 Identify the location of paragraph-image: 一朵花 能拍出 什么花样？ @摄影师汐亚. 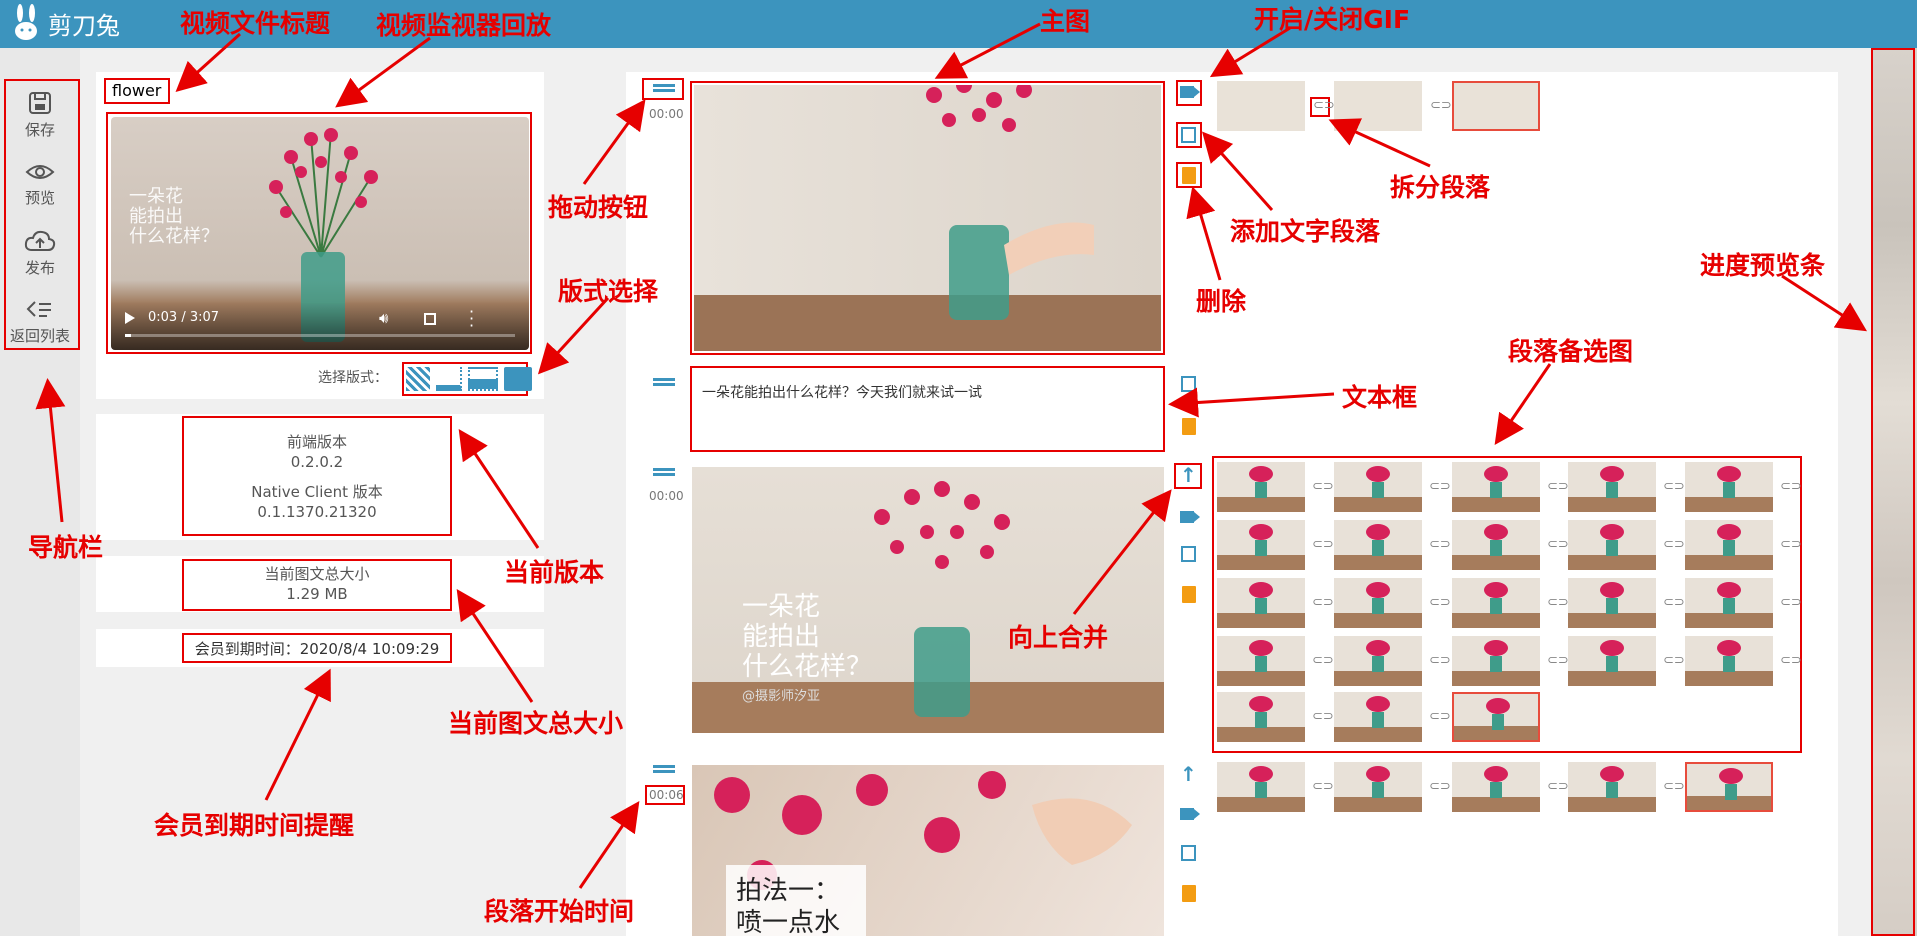
(928, 600).